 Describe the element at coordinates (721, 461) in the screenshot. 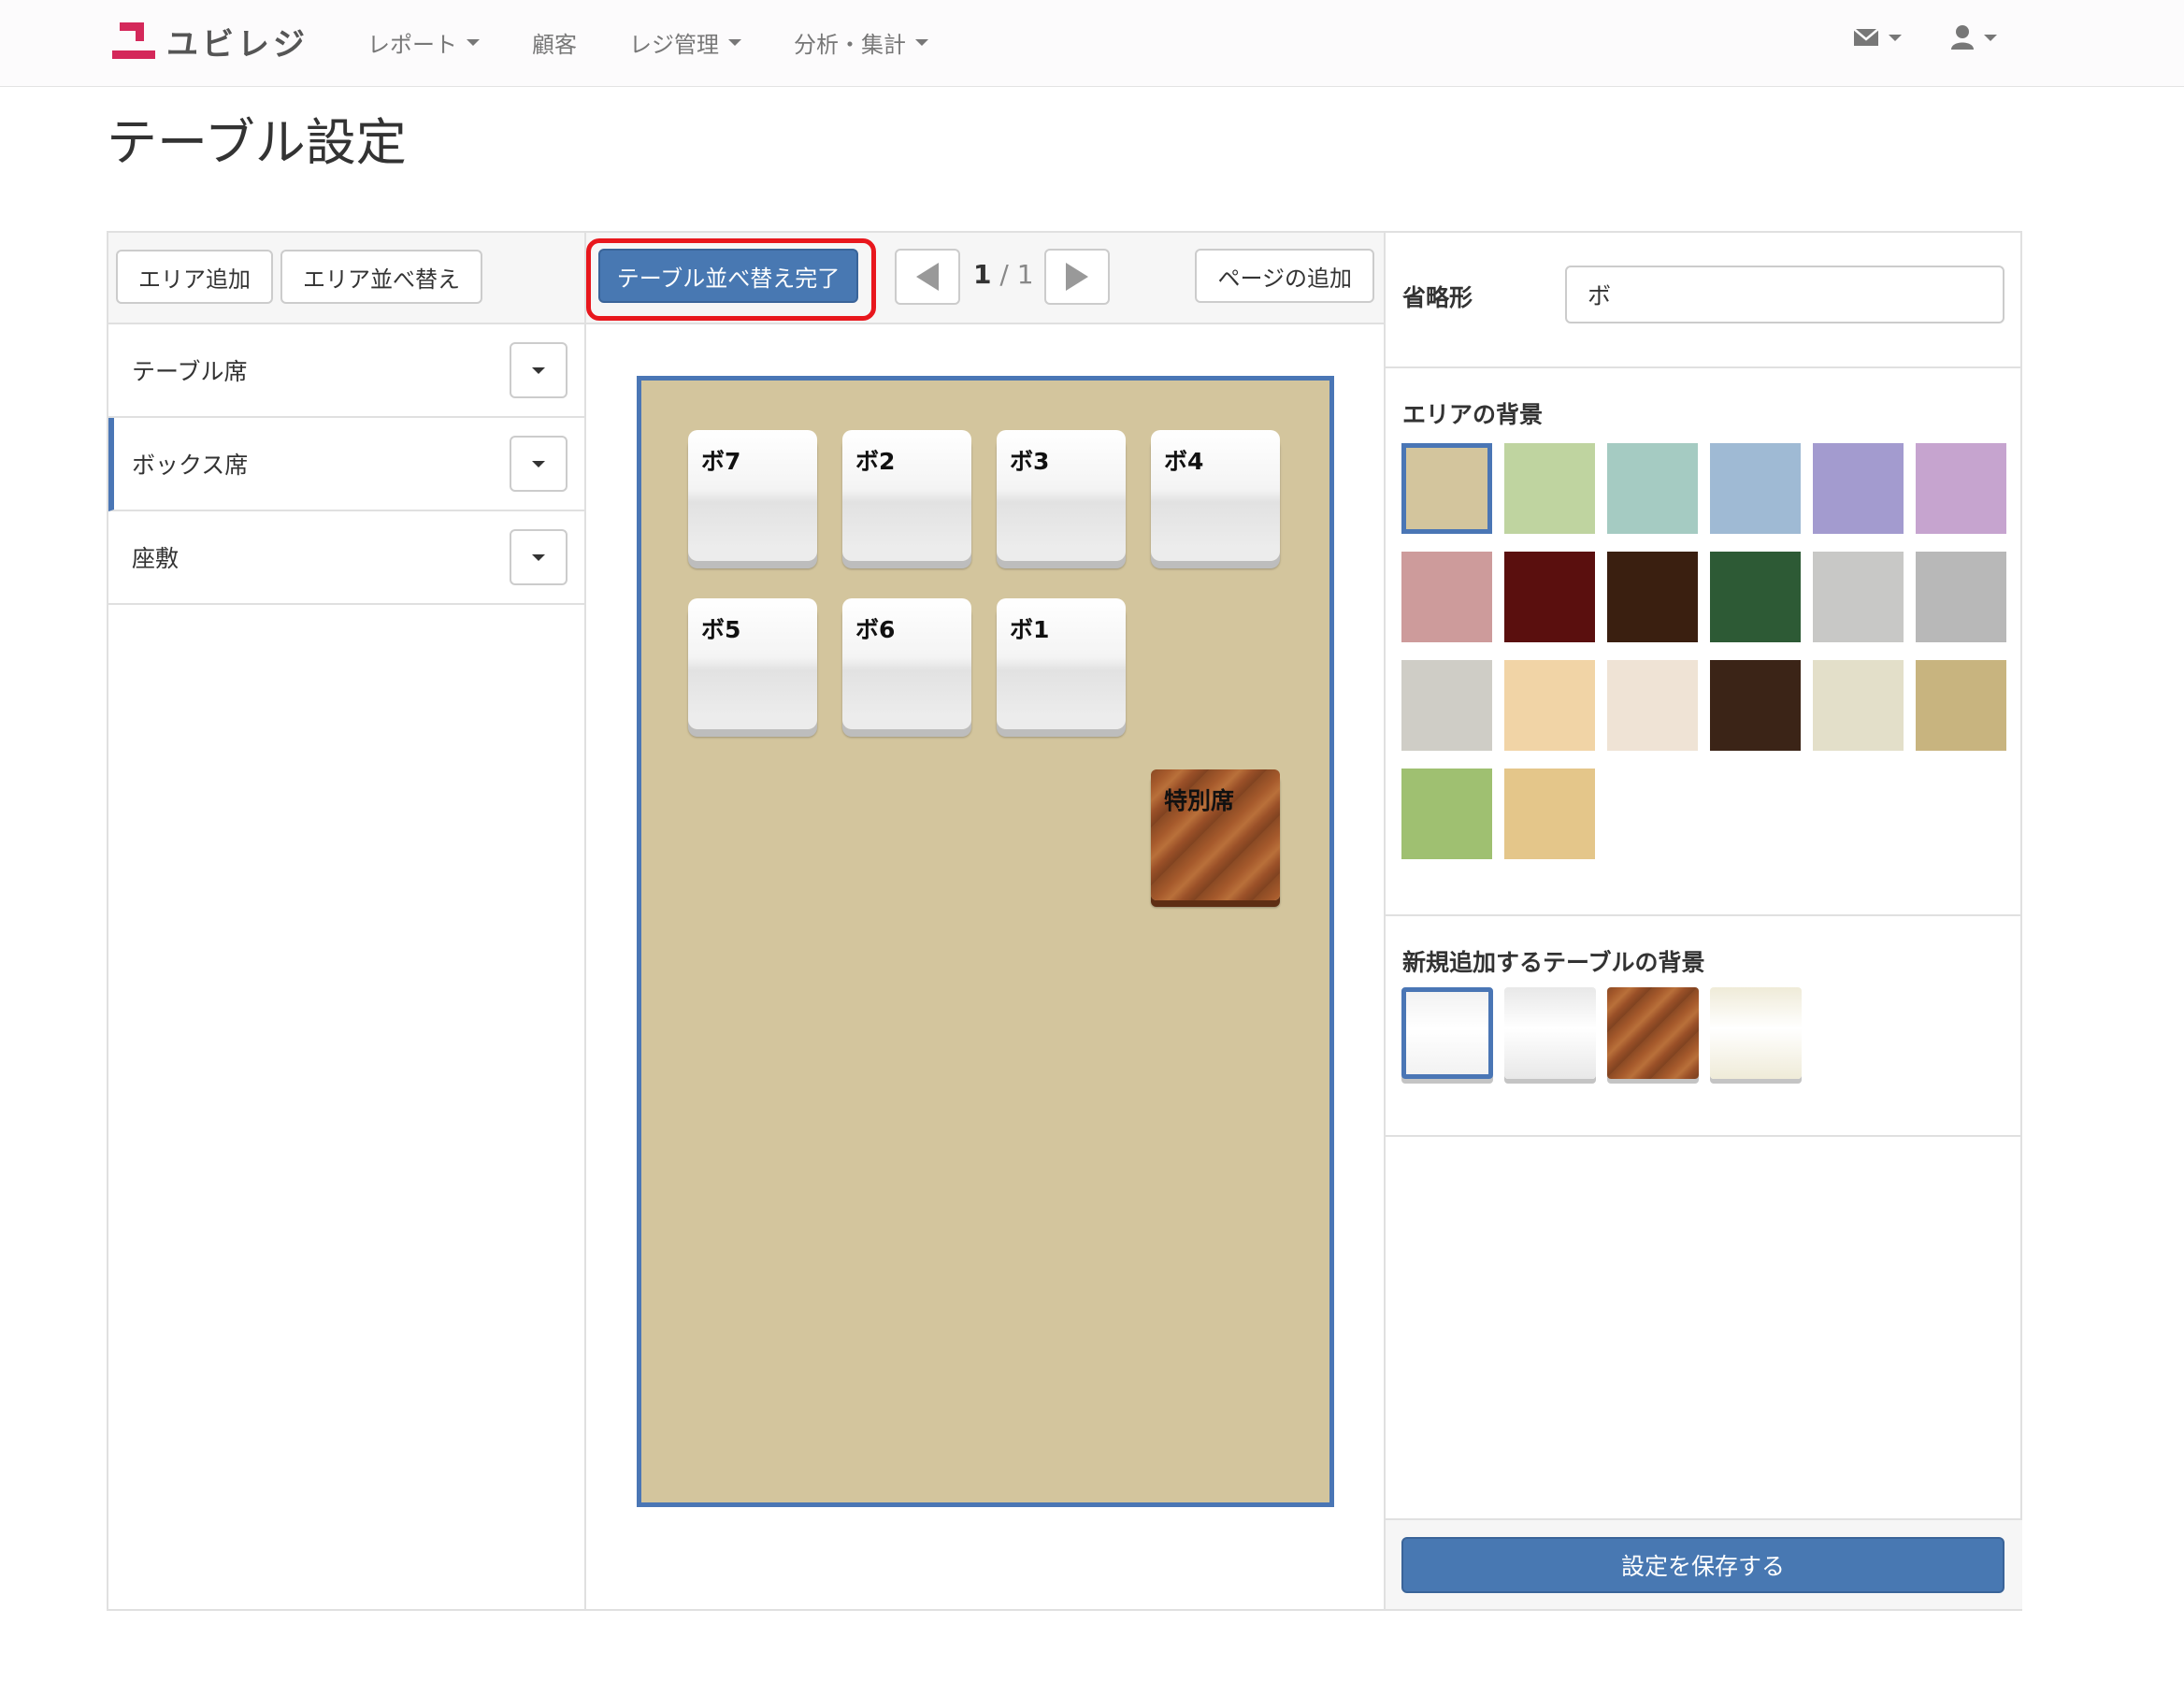

I see `table-label: ボ7` at that location.